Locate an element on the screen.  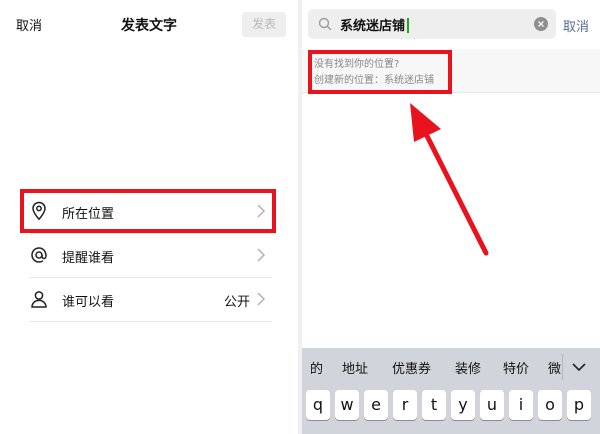
row-divider is located at coordinates (151, 321).